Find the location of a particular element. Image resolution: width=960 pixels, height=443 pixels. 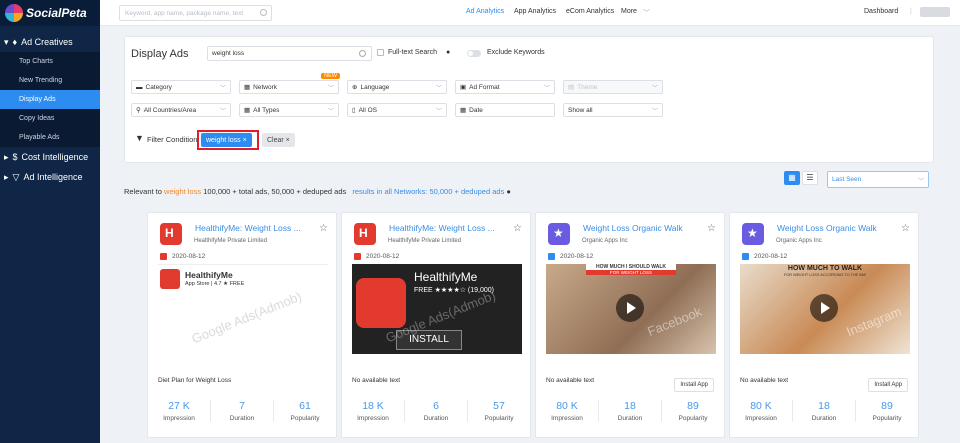

nav-dashboard: Dashboard is located at coordinates (881, 11).